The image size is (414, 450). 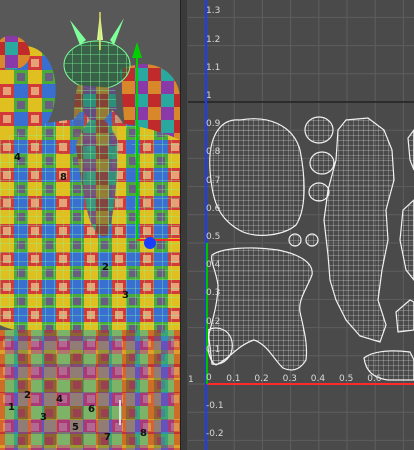 What do you see at coordinates (346, 379) in the screenshot?
I see `uv-x-tick-label: 0.5` at bounding box center [346, 379].